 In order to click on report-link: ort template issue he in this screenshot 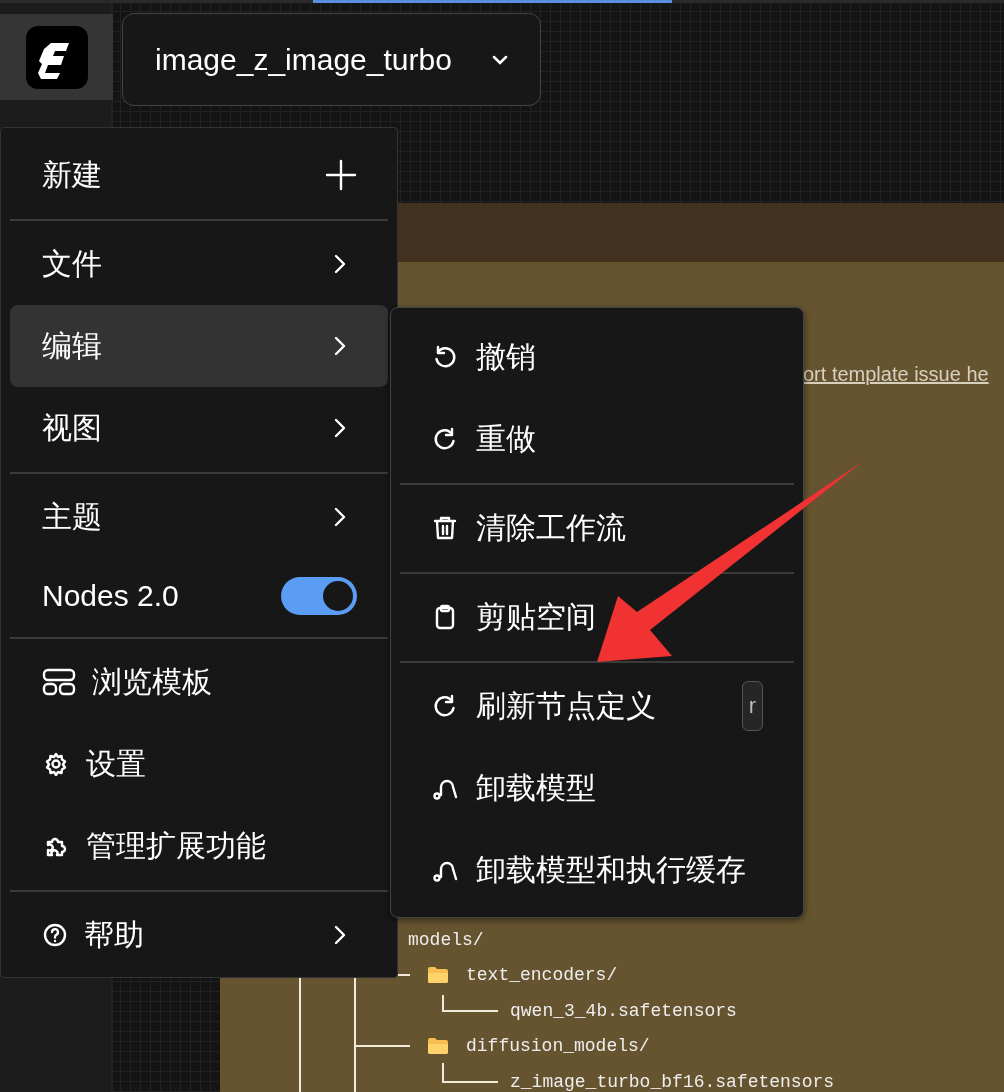, I will do `click(903, 374)`.